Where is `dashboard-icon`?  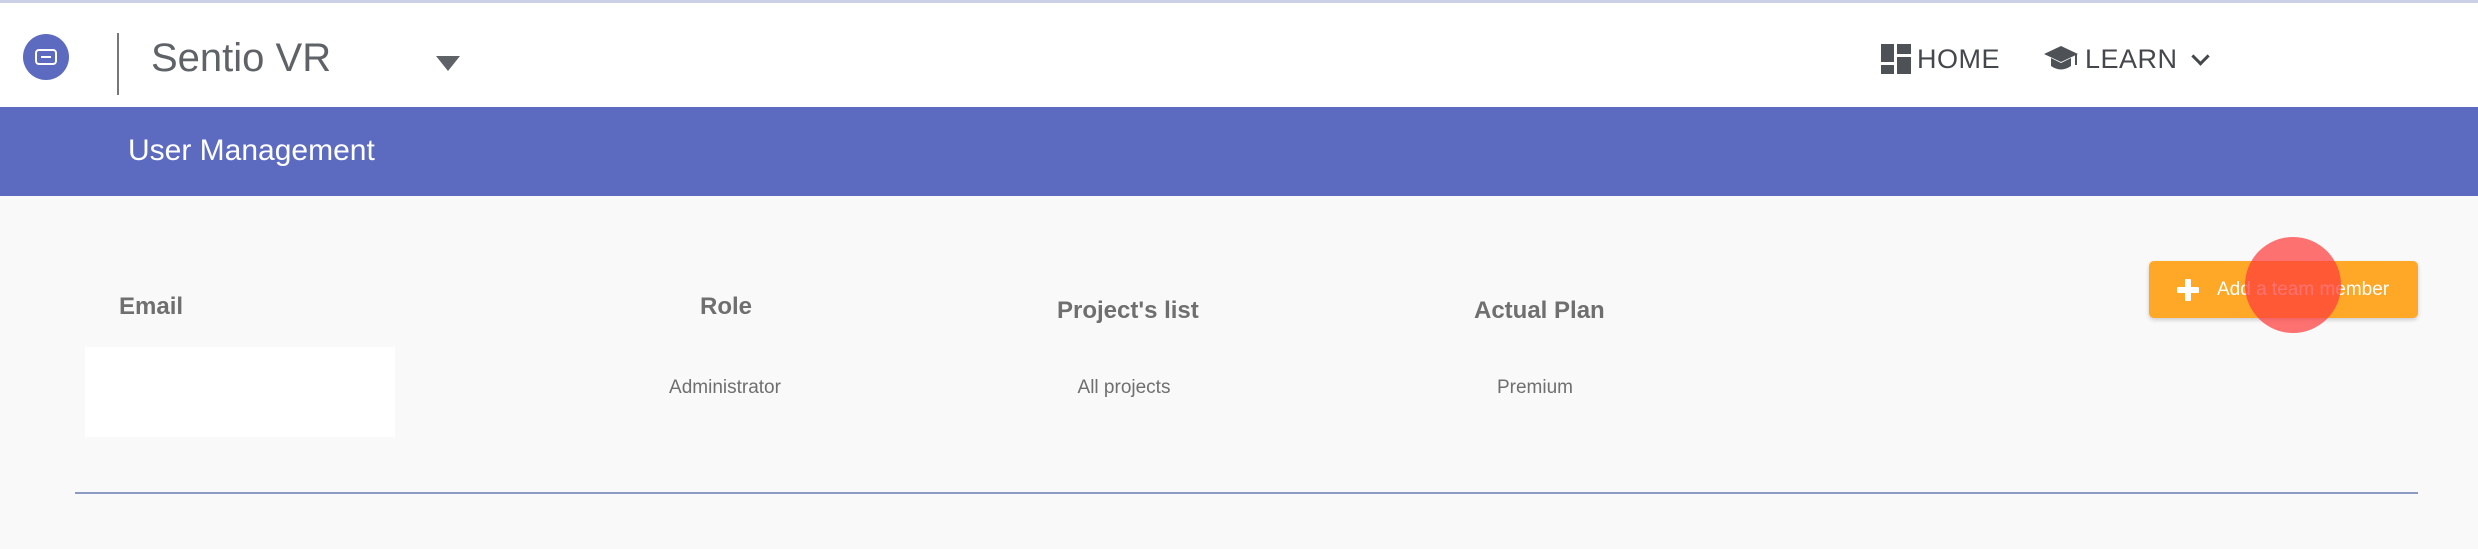 dashboard-icon is located at coordinates (1896, 59).